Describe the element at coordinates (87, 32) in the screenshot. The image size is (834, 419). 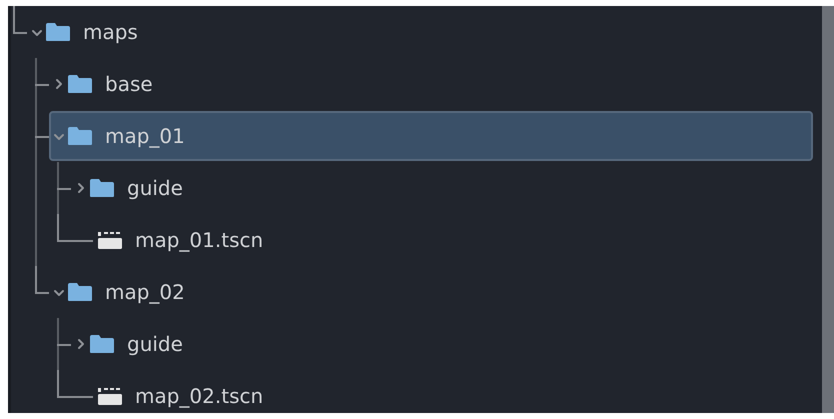
I see `tree-item: maps` at that location.